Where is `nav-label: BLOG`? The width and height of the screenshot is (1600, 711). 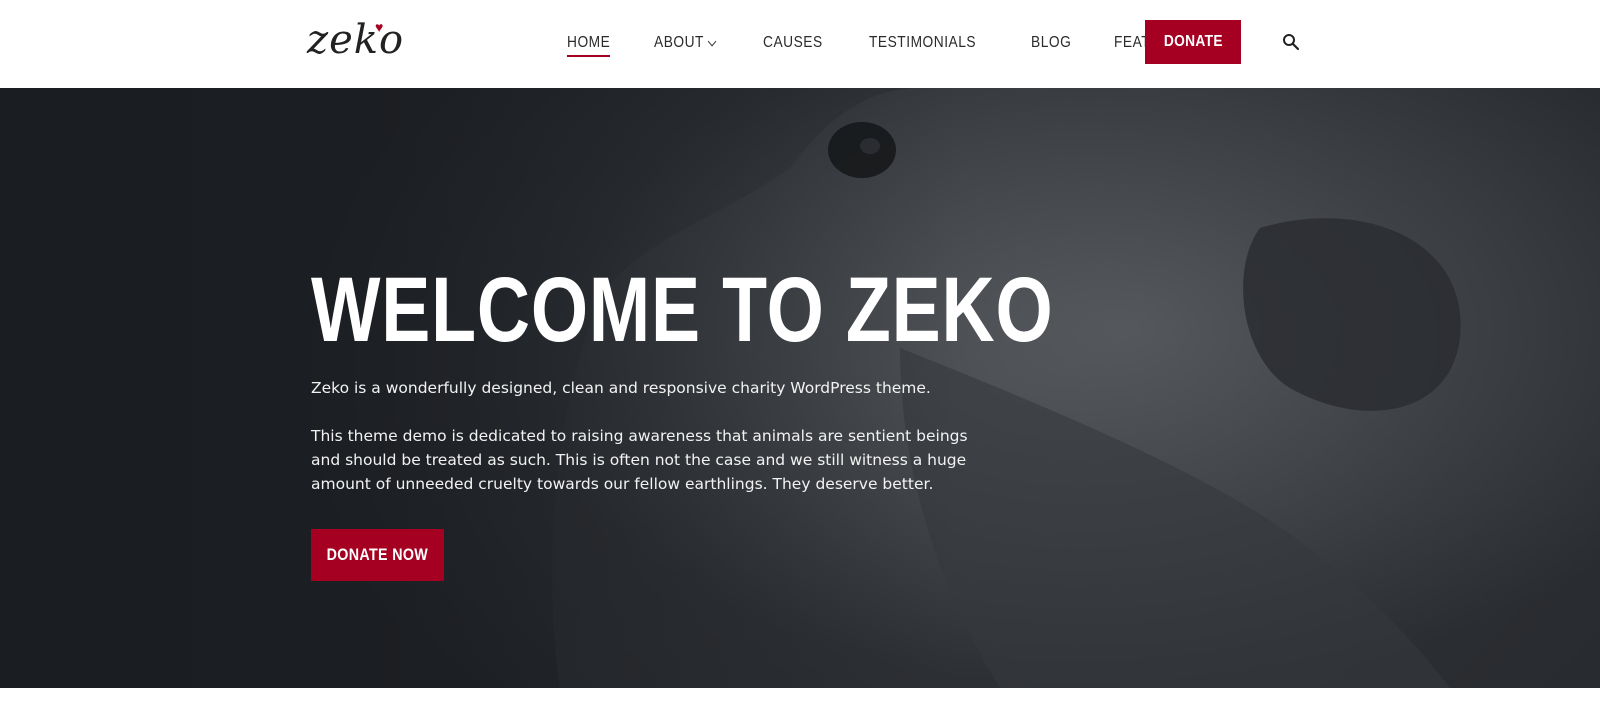
nav-label: BLOG is located at coordinates (1050, 42).